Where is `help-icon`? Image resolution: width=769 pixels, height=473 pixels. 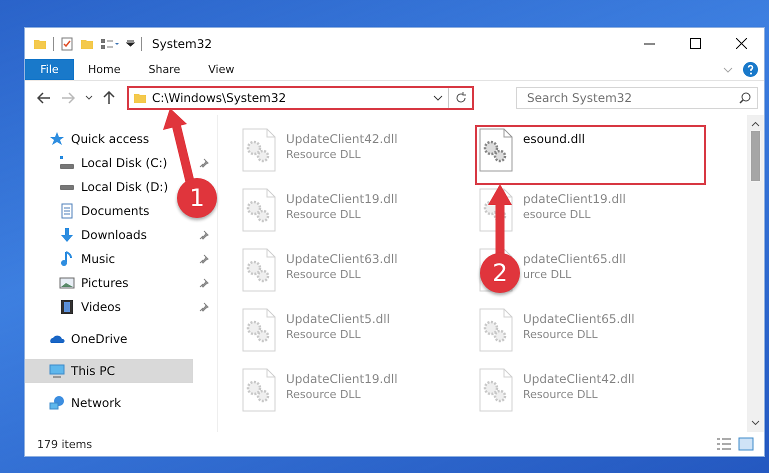
help-icon is located at coordinates (750, 69).